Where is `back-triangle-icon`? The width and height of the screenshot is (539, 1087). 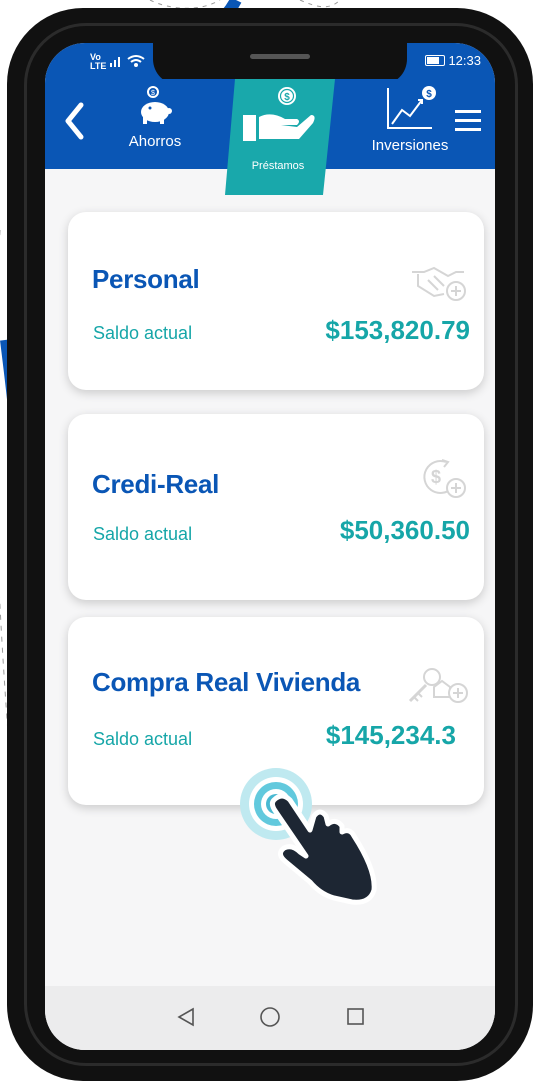 back-triangle-icon is located at coordinates (186, 1017).